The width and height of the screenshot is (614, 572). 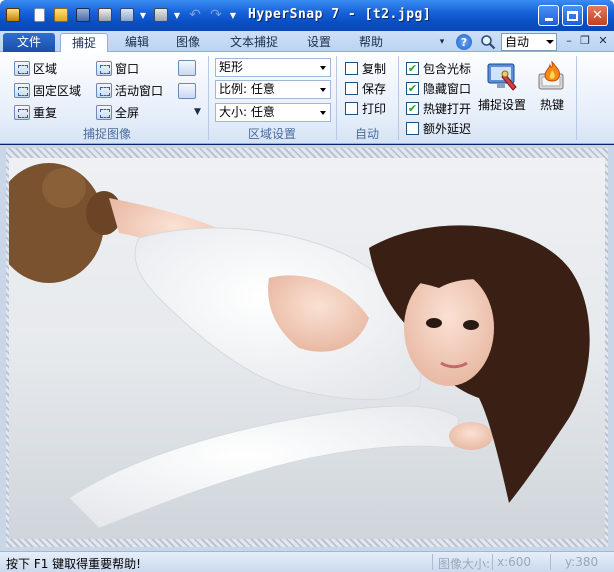 I want to click on print-icon, so click(x=105, y=15).